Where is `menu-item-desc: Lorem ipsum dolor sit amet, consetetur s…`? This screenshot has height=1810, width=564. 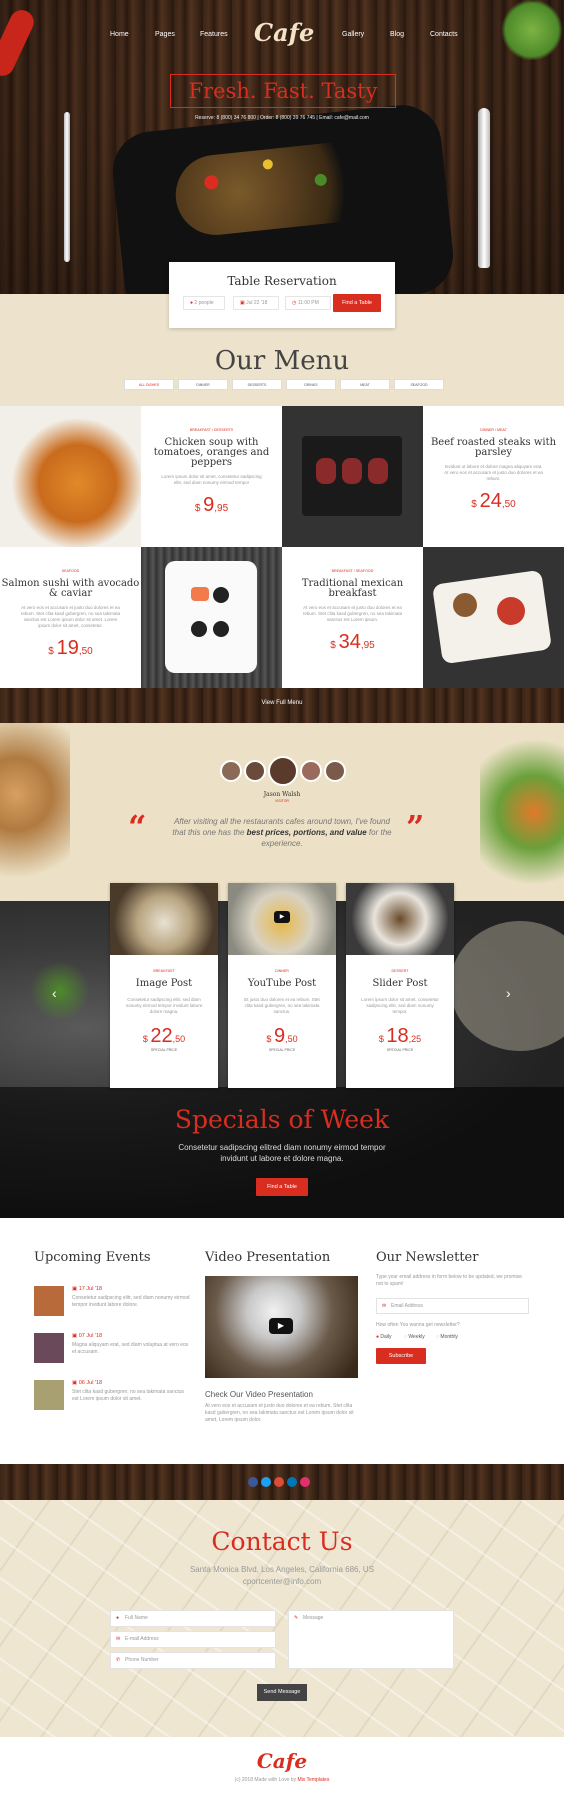 menu-item-desc: Lorem ipsum dolor sit amet, consetetur s… is located at coordinates (211, 479).